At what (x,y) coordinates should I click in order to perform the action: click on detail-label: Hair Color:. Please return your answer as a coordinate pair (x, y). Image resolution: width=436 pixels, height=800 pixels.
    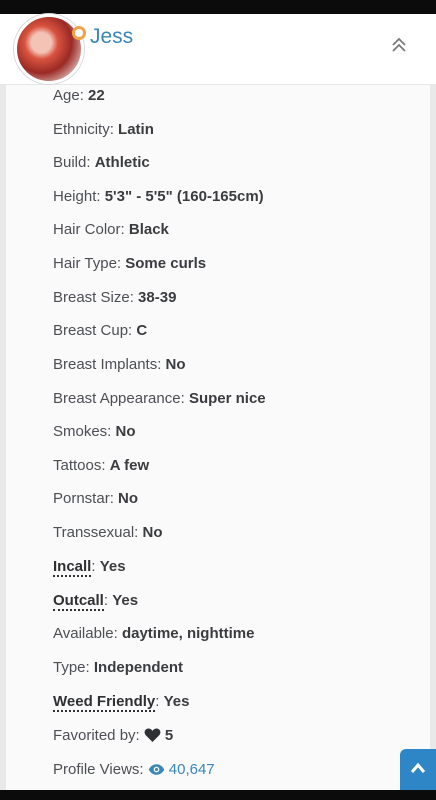
    Looking at the image, I should click on (91, 229).